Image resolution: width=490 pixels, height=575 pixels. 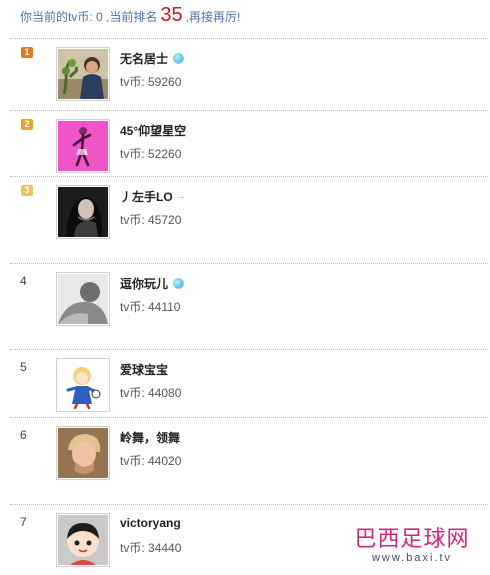 What do you see at coordinates (249, 143) in the screenshot?
I see `leaderboard-row: 2 45°仰望星空 tv币: 52260` at bounding box center [249, 143].